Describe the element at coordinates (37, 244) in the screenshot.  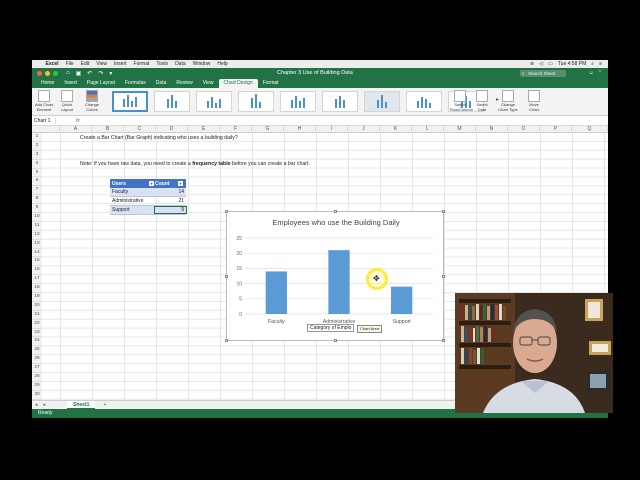
I see `row-header: 13` at that location.